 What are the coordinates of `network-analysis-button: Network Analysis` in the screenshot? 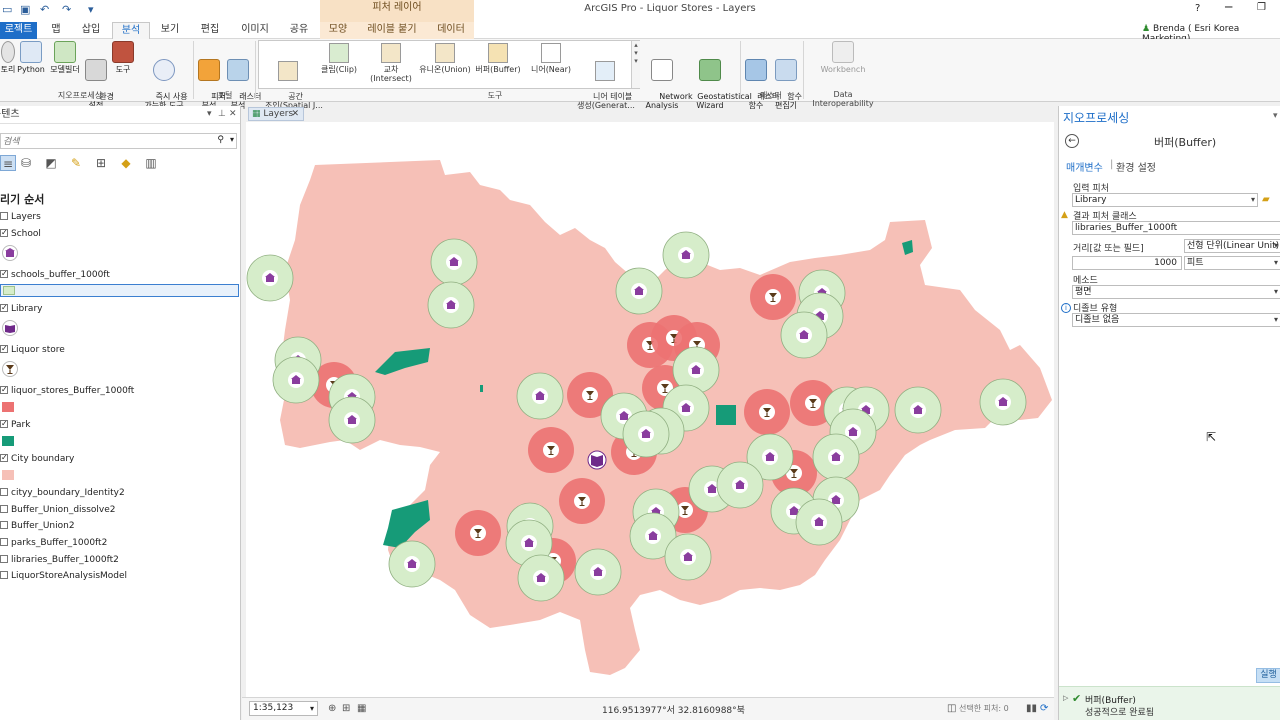 It's located at (668, 80).